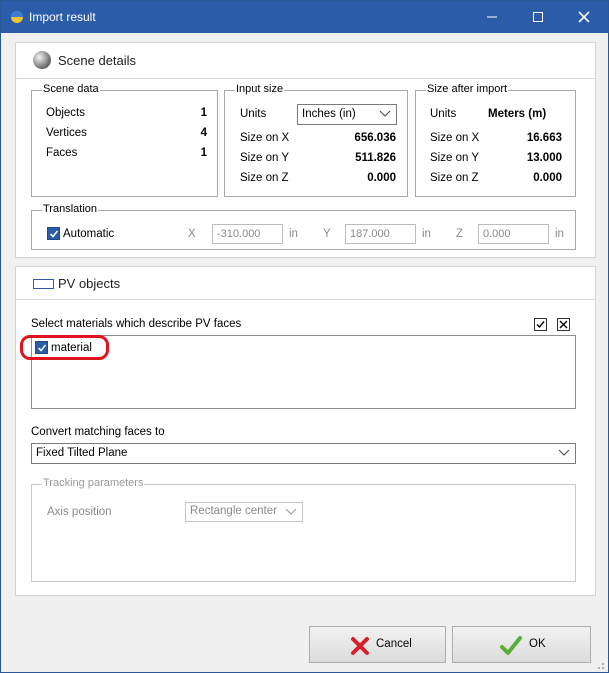 The image size is (609, 673). Describe the element at coordinates (124, 140) in the screenshot. I see `scene-data-group: Scene data Objects 1 Vertices 4 Faces 1` at that location.